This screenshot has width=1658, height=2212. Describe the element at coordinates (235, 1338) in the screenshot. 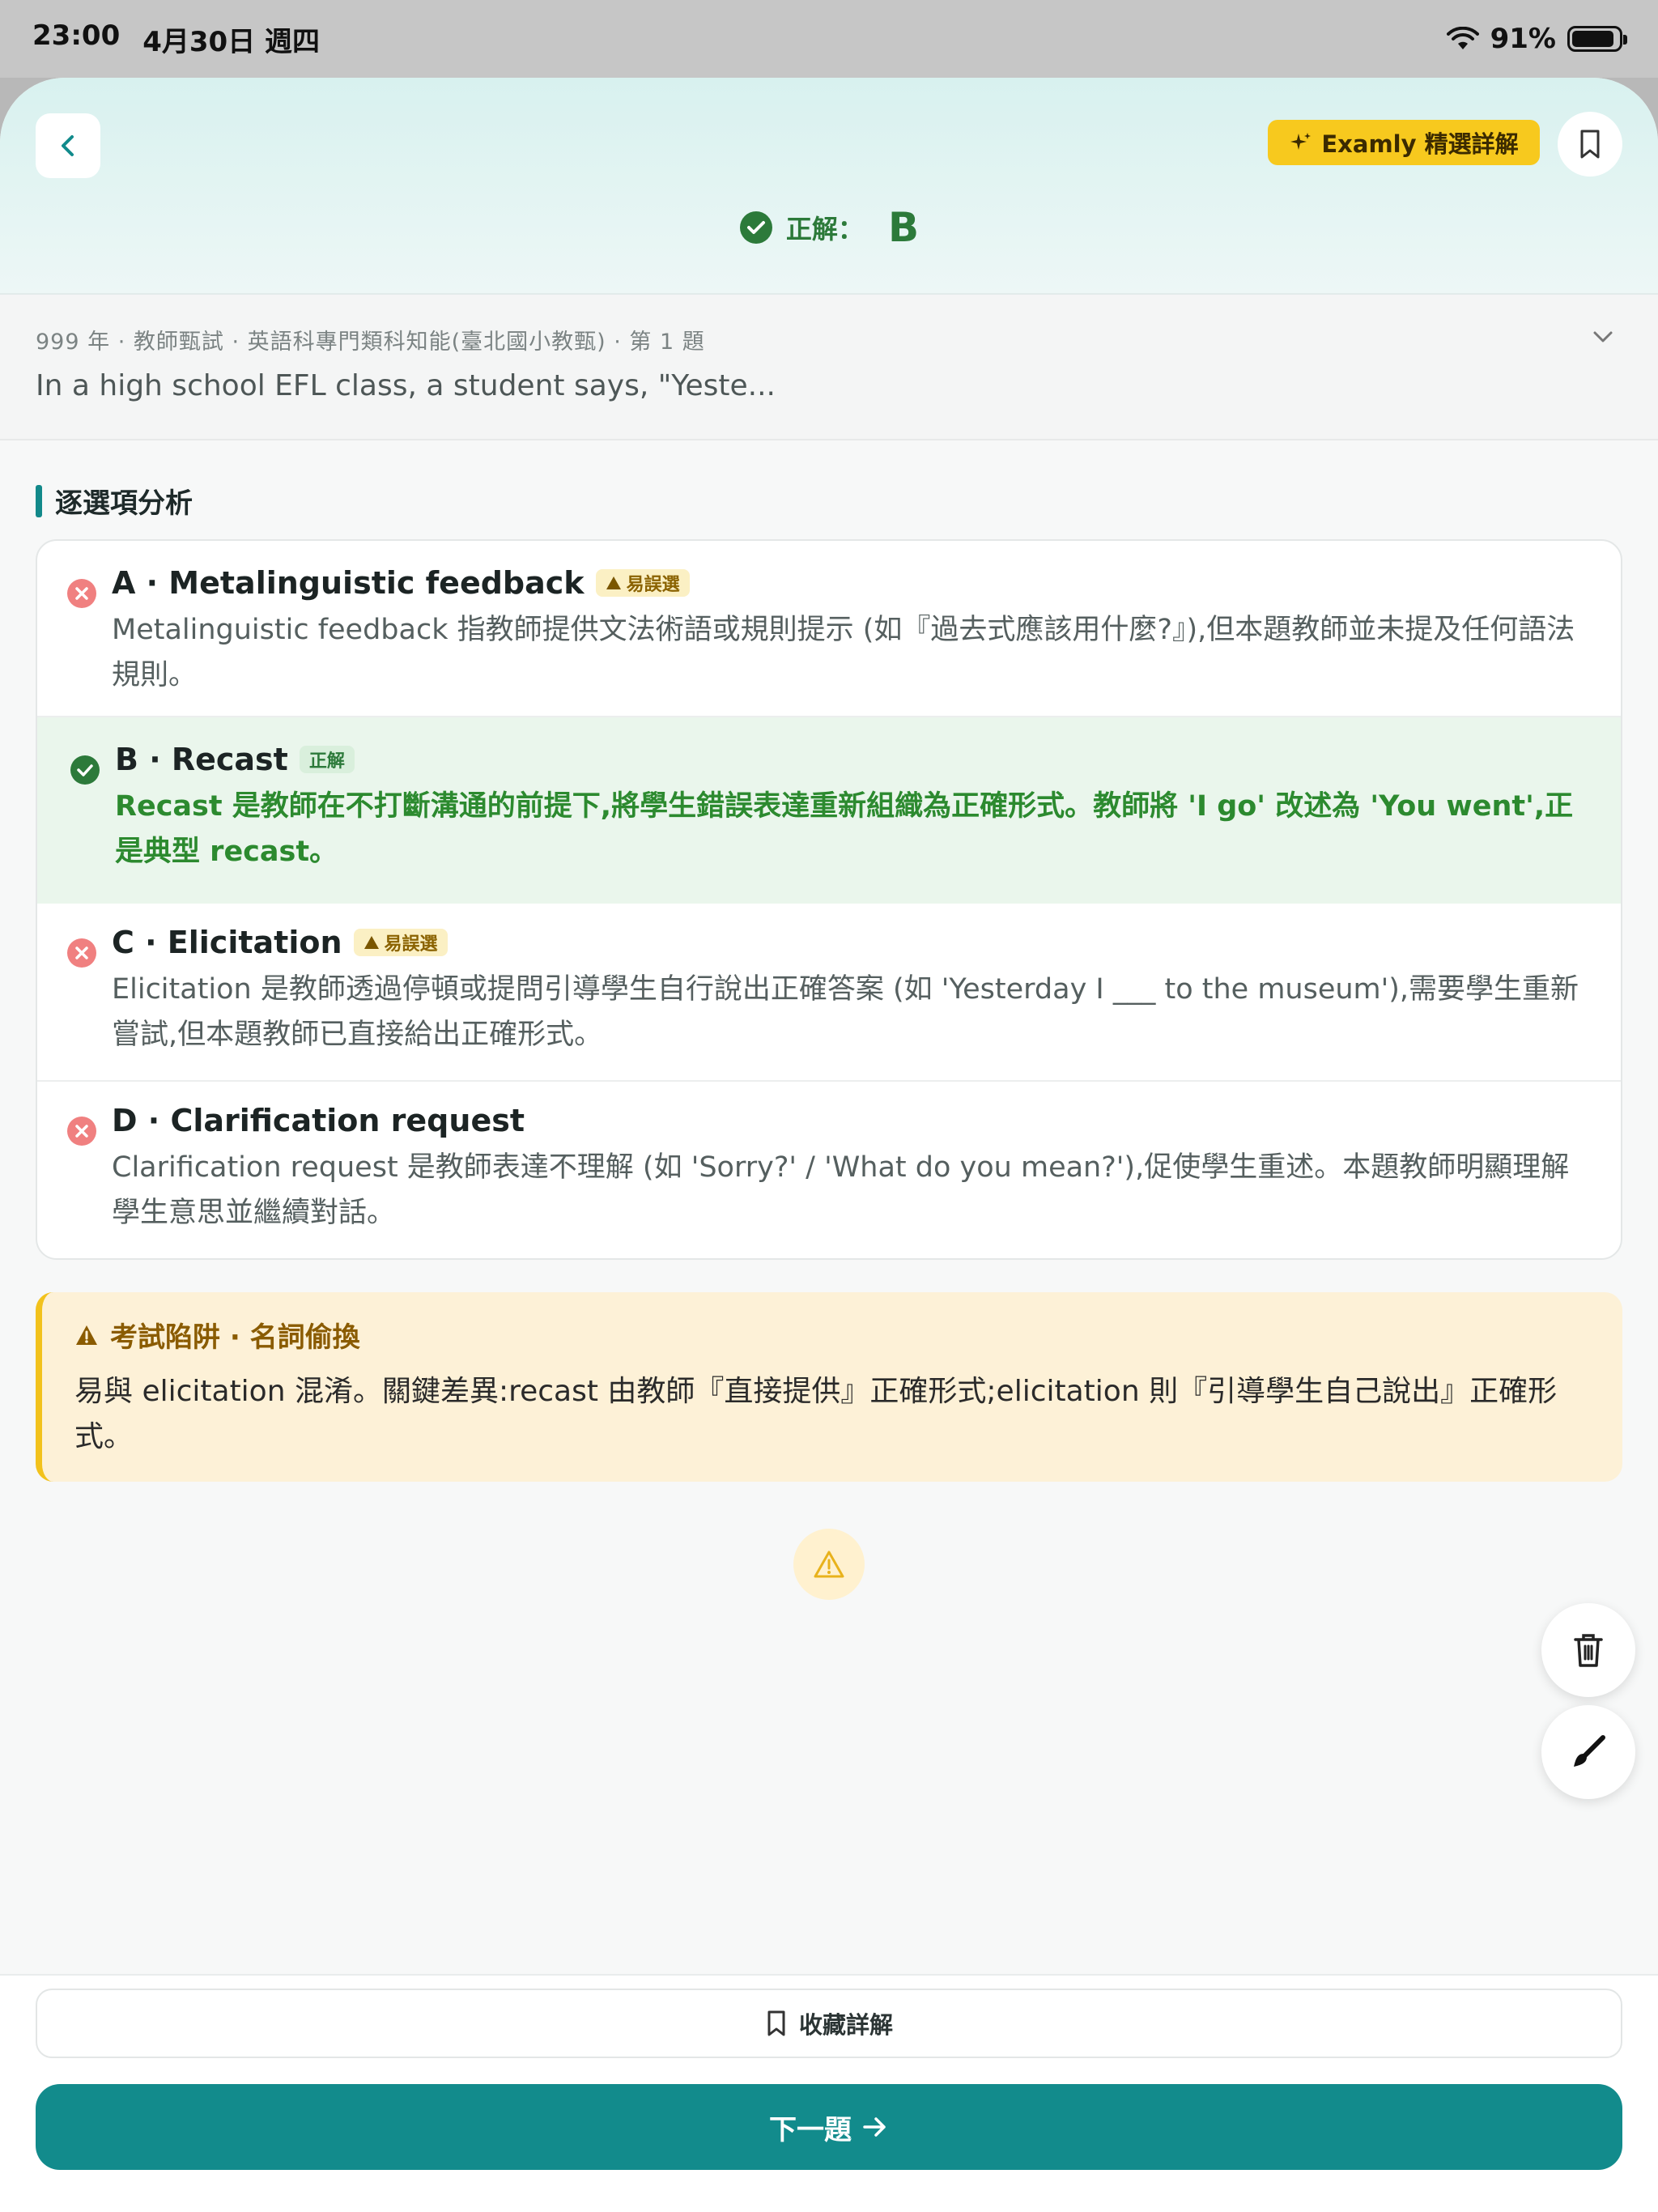

I see `trap-title: 考試陷阱 · 名詞偷換` at that location.